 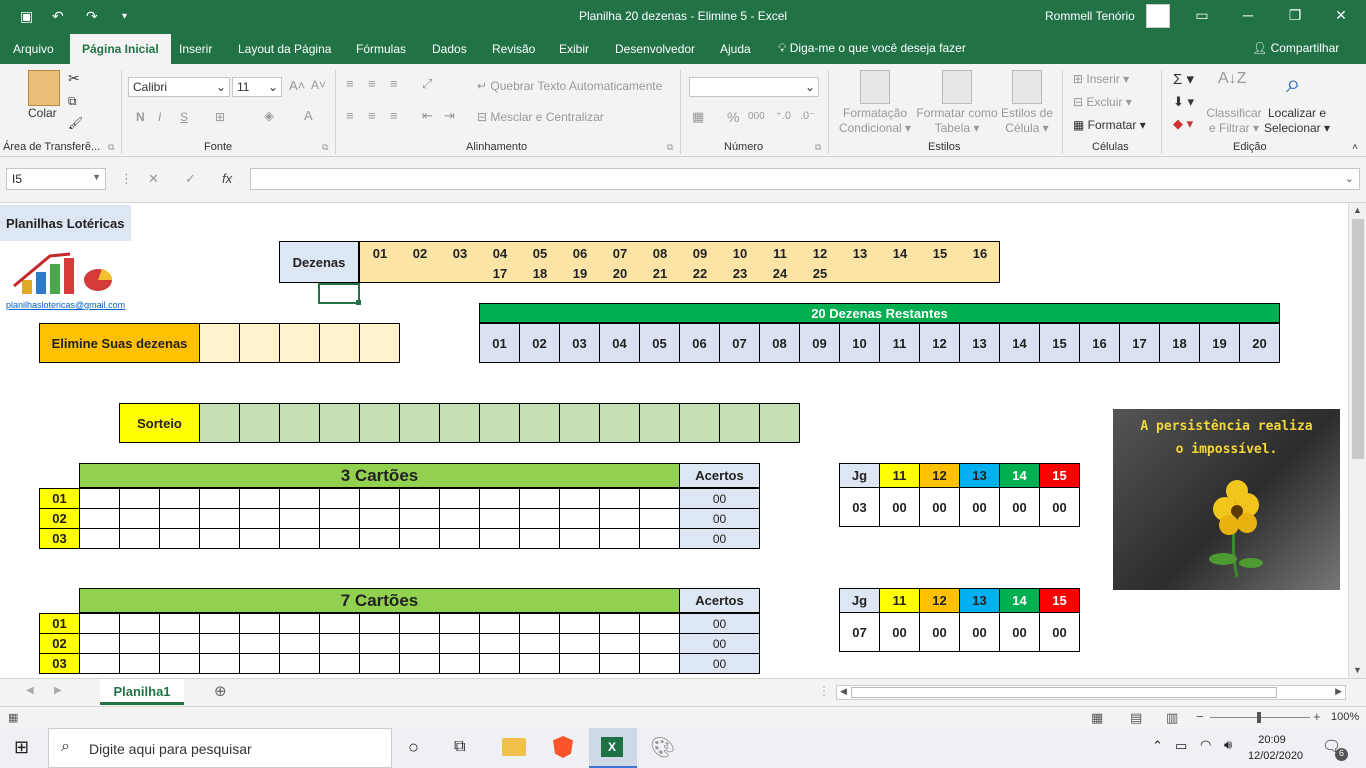 What do you see at coordinates (350, 115) in the screenshot?
I see `align-left-icon: ≡` at bounding box center [350, 115].